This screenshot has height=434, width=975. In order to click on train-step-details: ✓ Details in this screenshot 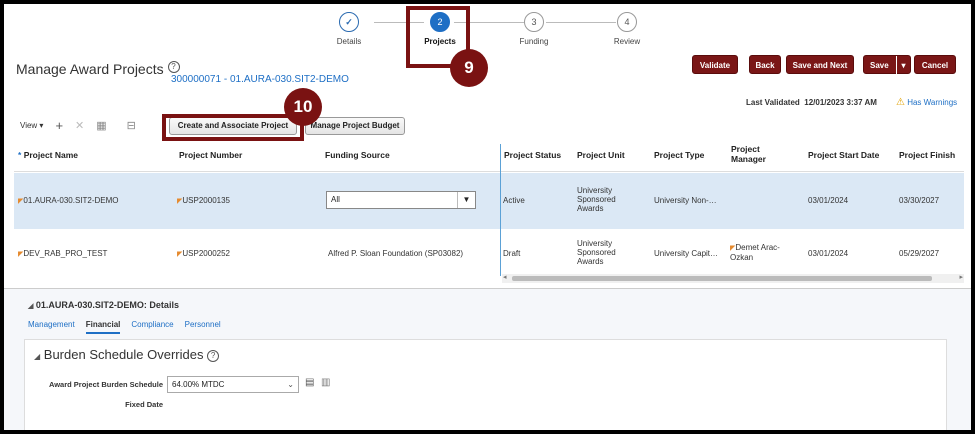, I will do `click(349, 29)`.